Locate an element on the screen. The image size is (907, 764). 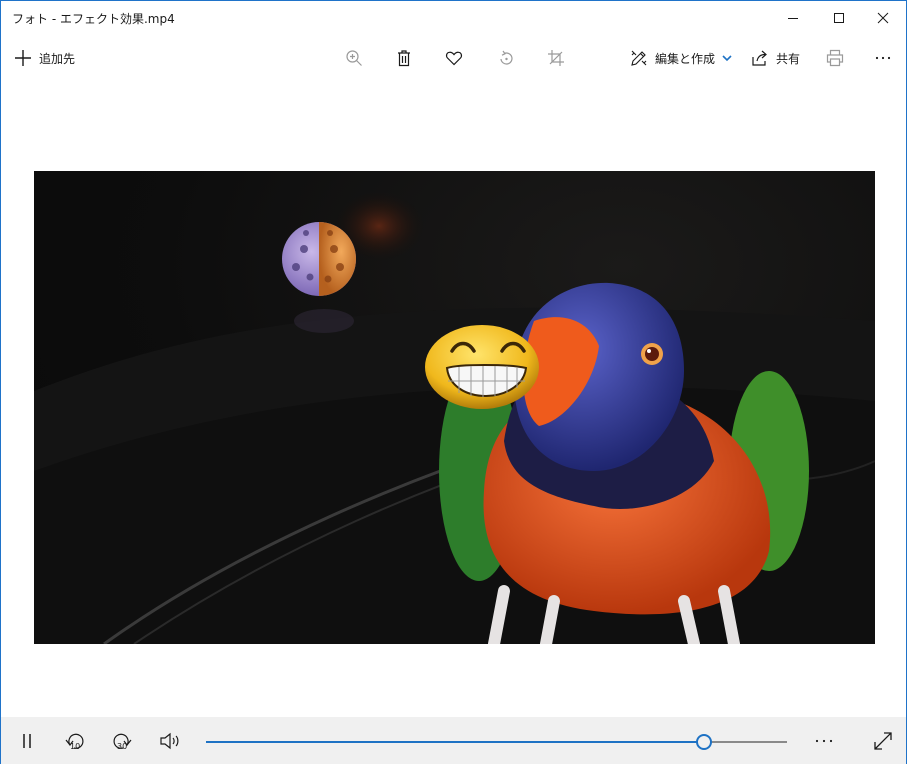
crop-icon is located at coordinates (556, 58).